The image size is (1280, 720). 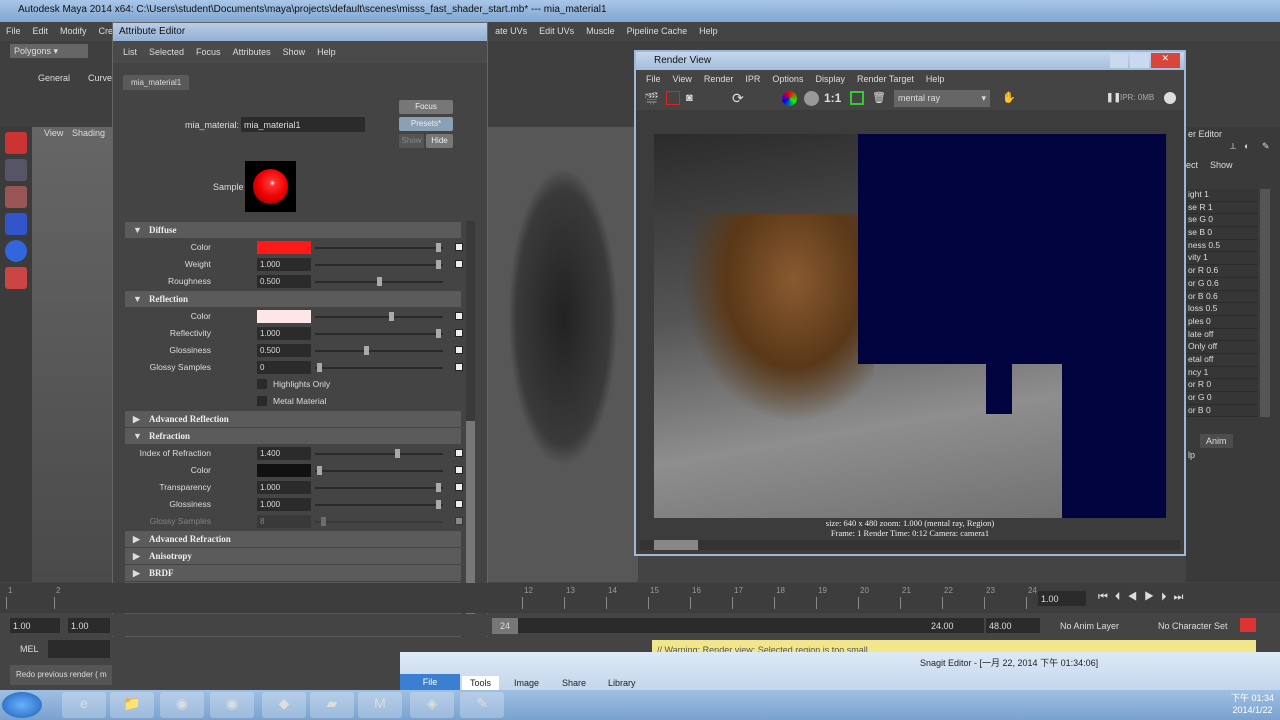 I want to click on channel-row: etal off, so click(x=1222, y=360).